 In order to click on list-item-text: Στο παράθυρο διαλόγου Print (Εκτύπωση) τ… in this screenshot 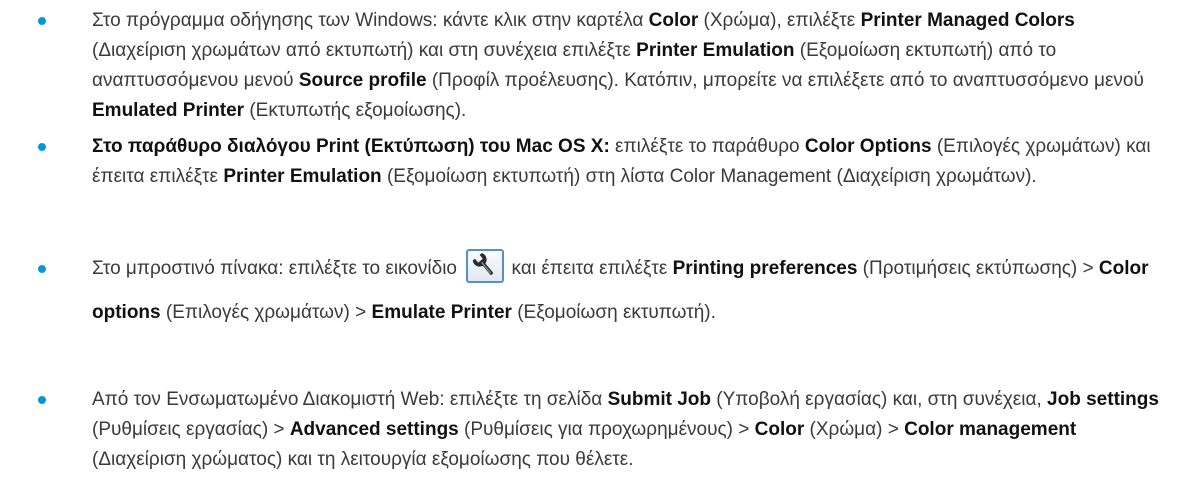, I will do `click(621, 161)`.